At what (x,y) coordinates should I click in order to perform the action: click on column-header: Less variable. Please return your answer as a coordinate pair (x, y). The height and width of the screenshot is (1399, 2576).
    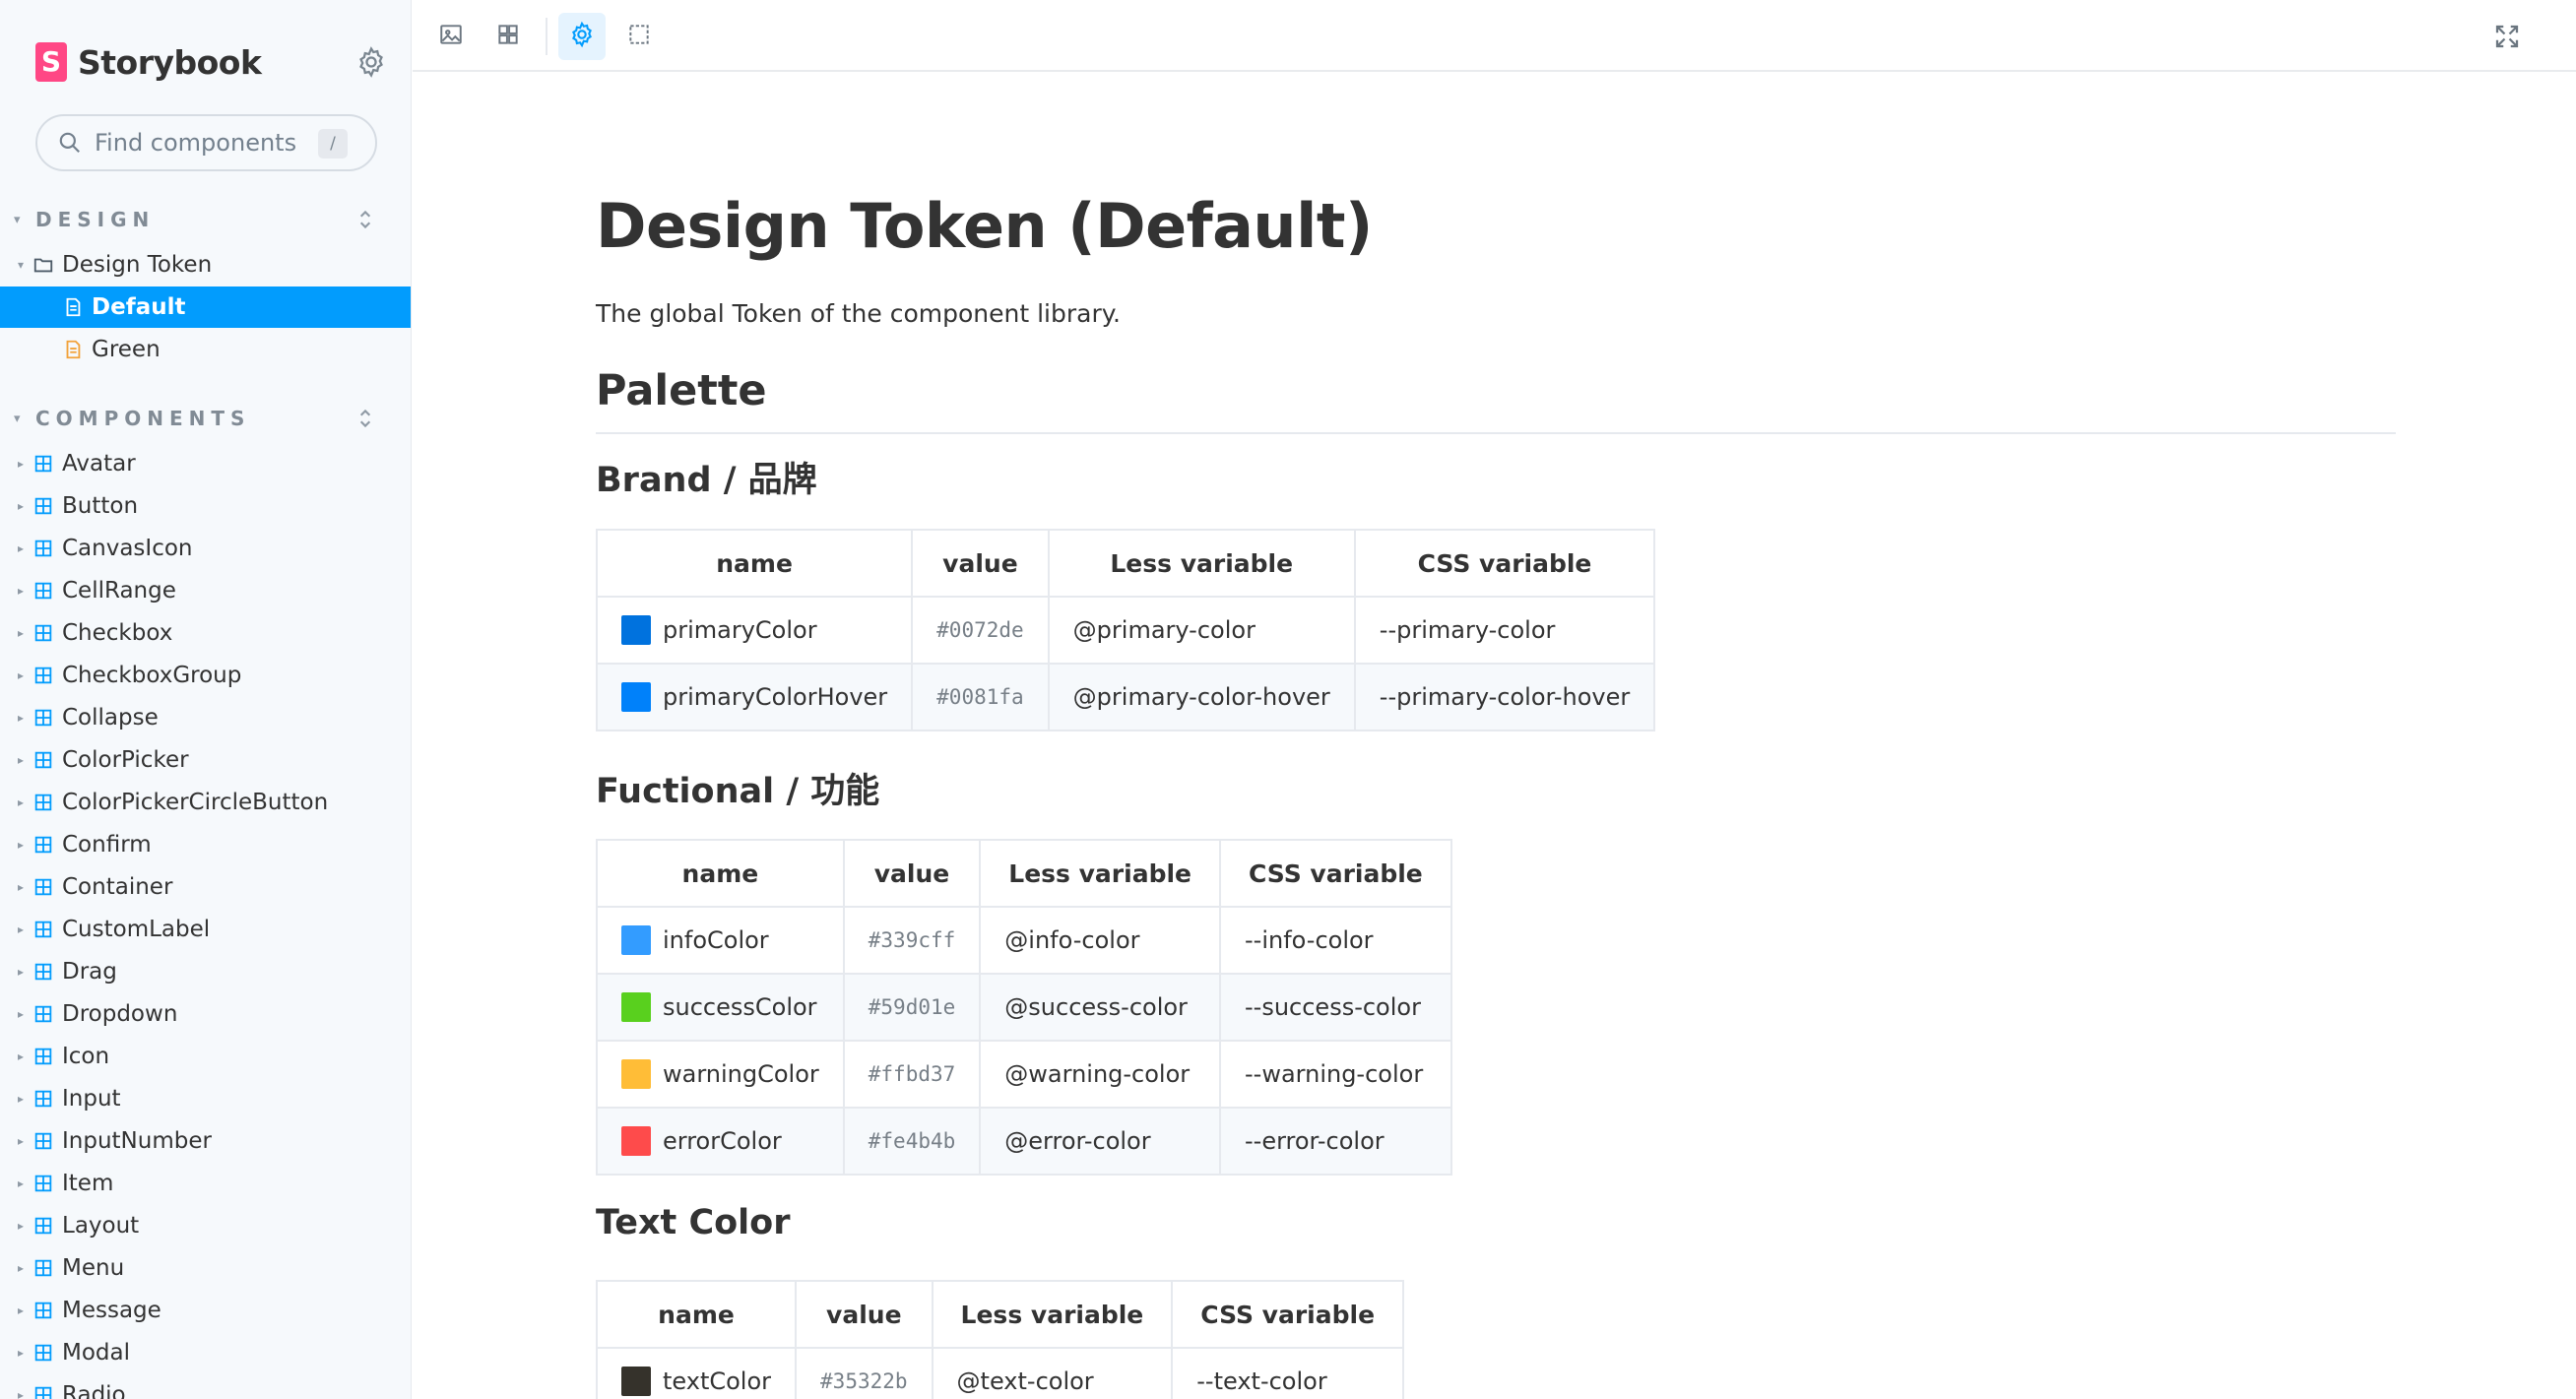
    Looking at the image, I should click on (1100, 873).